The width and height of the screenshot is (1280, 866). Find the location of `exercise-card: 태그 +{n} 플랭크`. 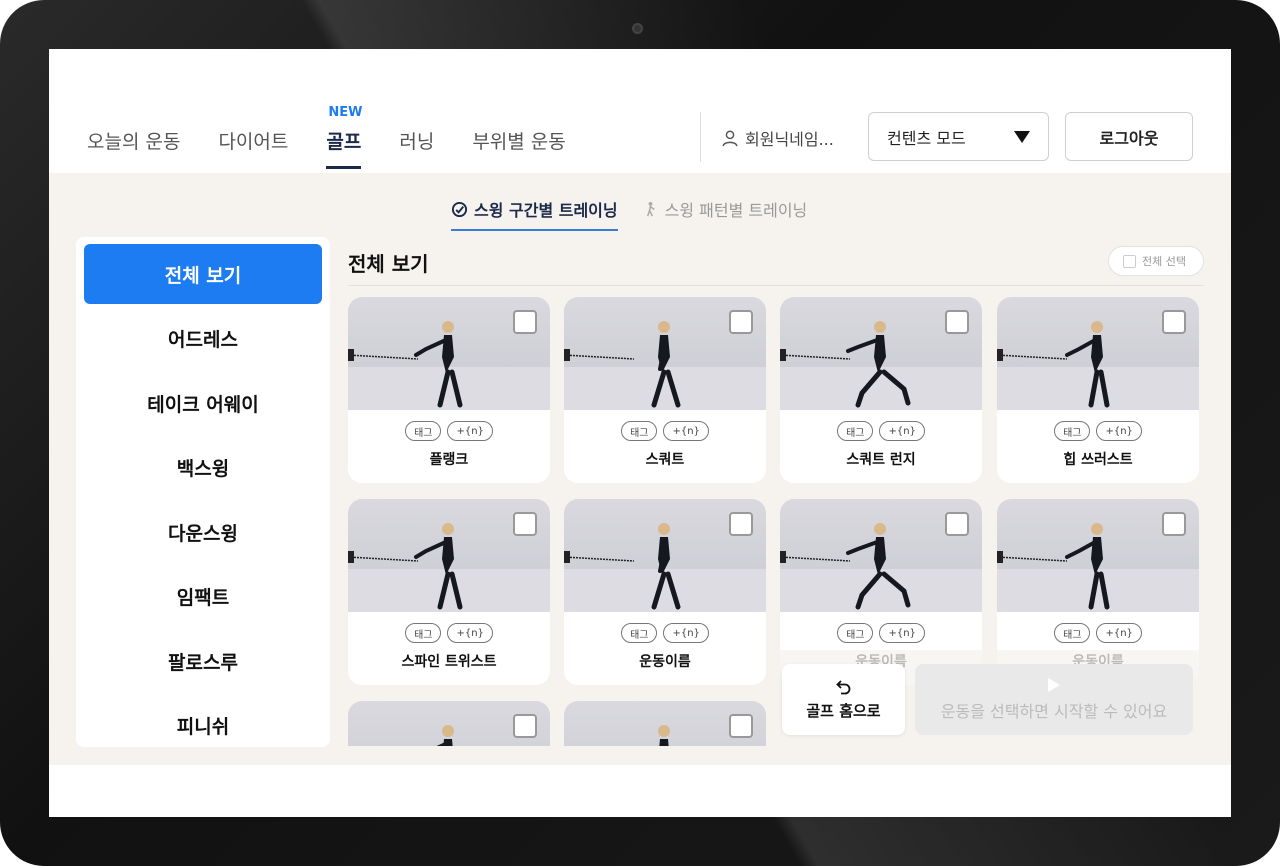

exercise-card: 태그 +{n} 플랭크 is located at coordinates (449, 390).